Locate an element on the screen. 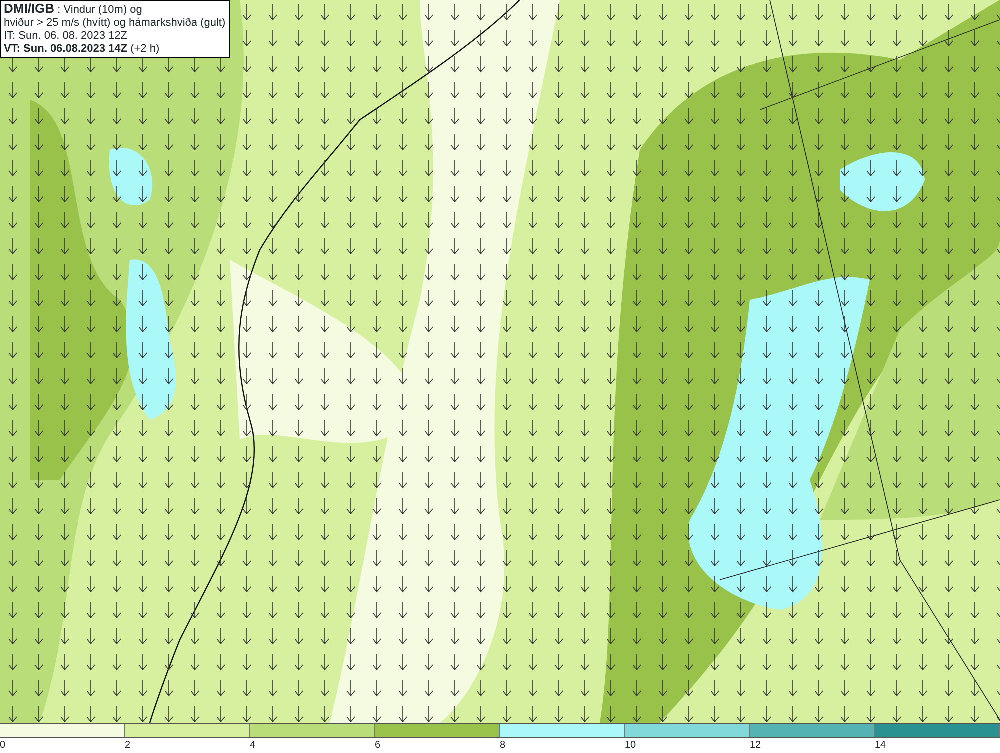  map-caption-line: hviður > 25 m/s (hvítt) og hámarkshviða (gult) is located at coordinates (115, 23).